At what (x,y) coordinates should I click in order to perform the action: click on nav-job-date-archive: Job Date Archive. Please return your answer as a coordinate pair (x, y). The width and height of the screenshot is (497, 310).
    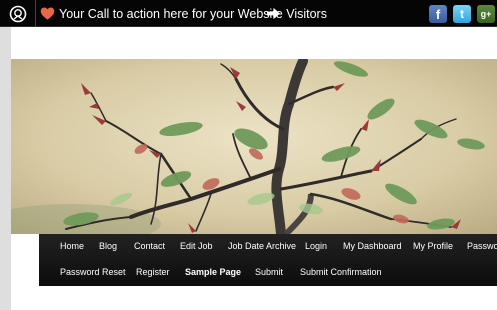
    Looking at the image, I should click on (262, 246).